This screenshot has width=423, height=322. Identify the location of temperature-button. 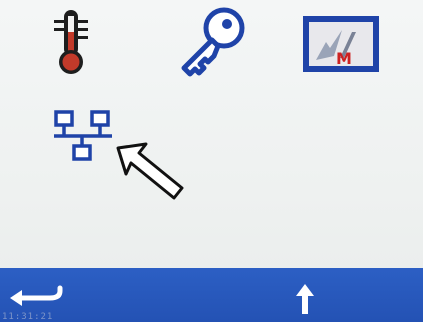
(71, 42).